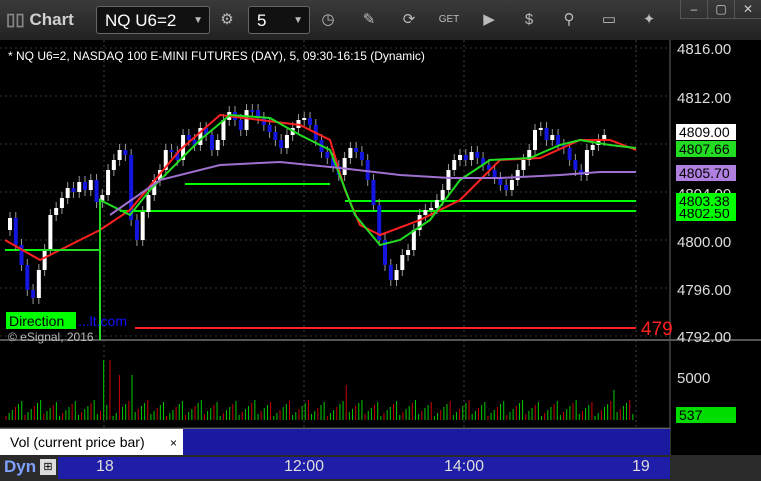  What do you see at coordinates (704, 98) in the screenshot?
I see `price-tick: 4812.00` at bounding box center [704, 98].